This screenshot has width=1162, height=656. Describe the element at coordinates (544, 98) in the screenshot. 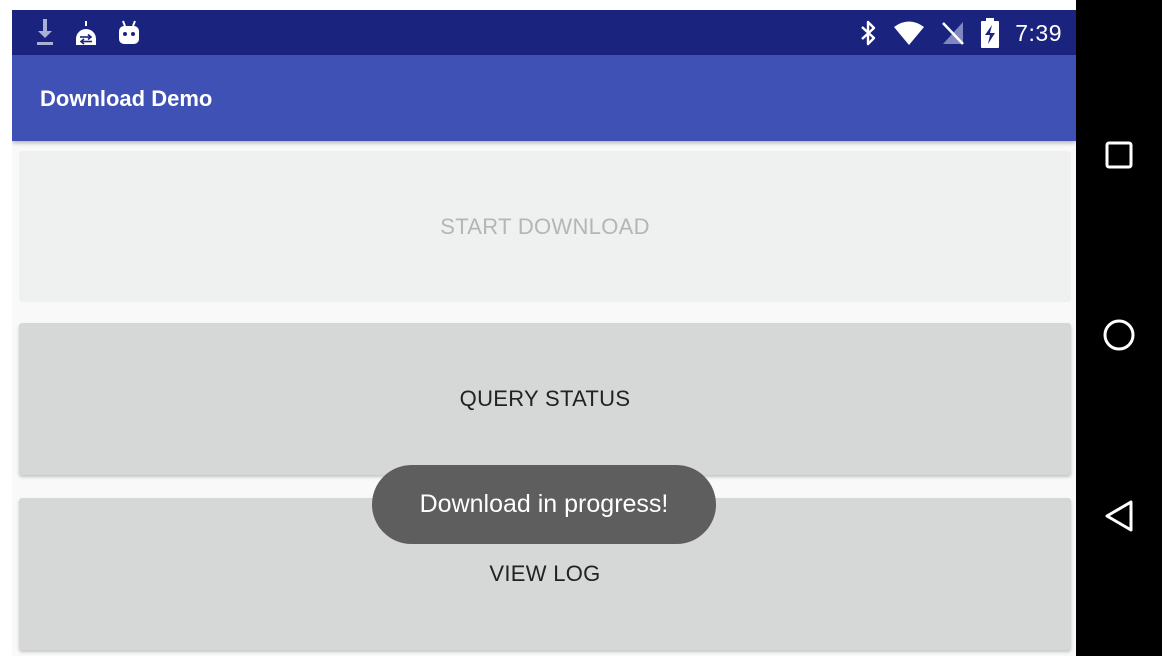

I see `app-bar: Download Demo` at that location.